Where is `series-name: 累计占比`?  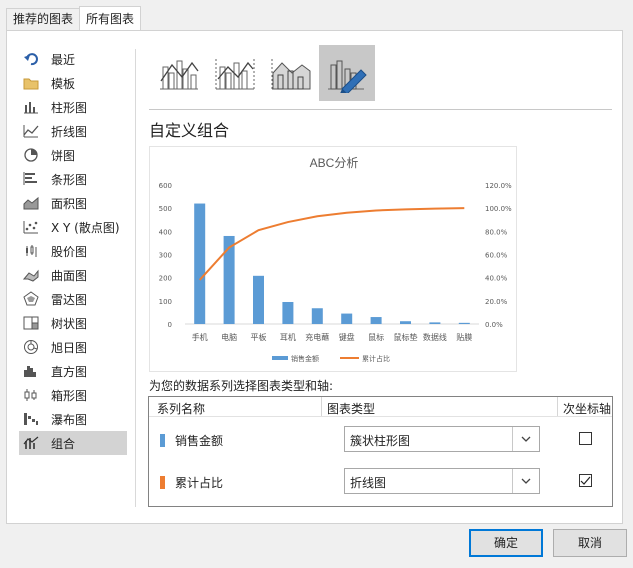 series-name: 累计占比 is located at coordinates (199, 483).